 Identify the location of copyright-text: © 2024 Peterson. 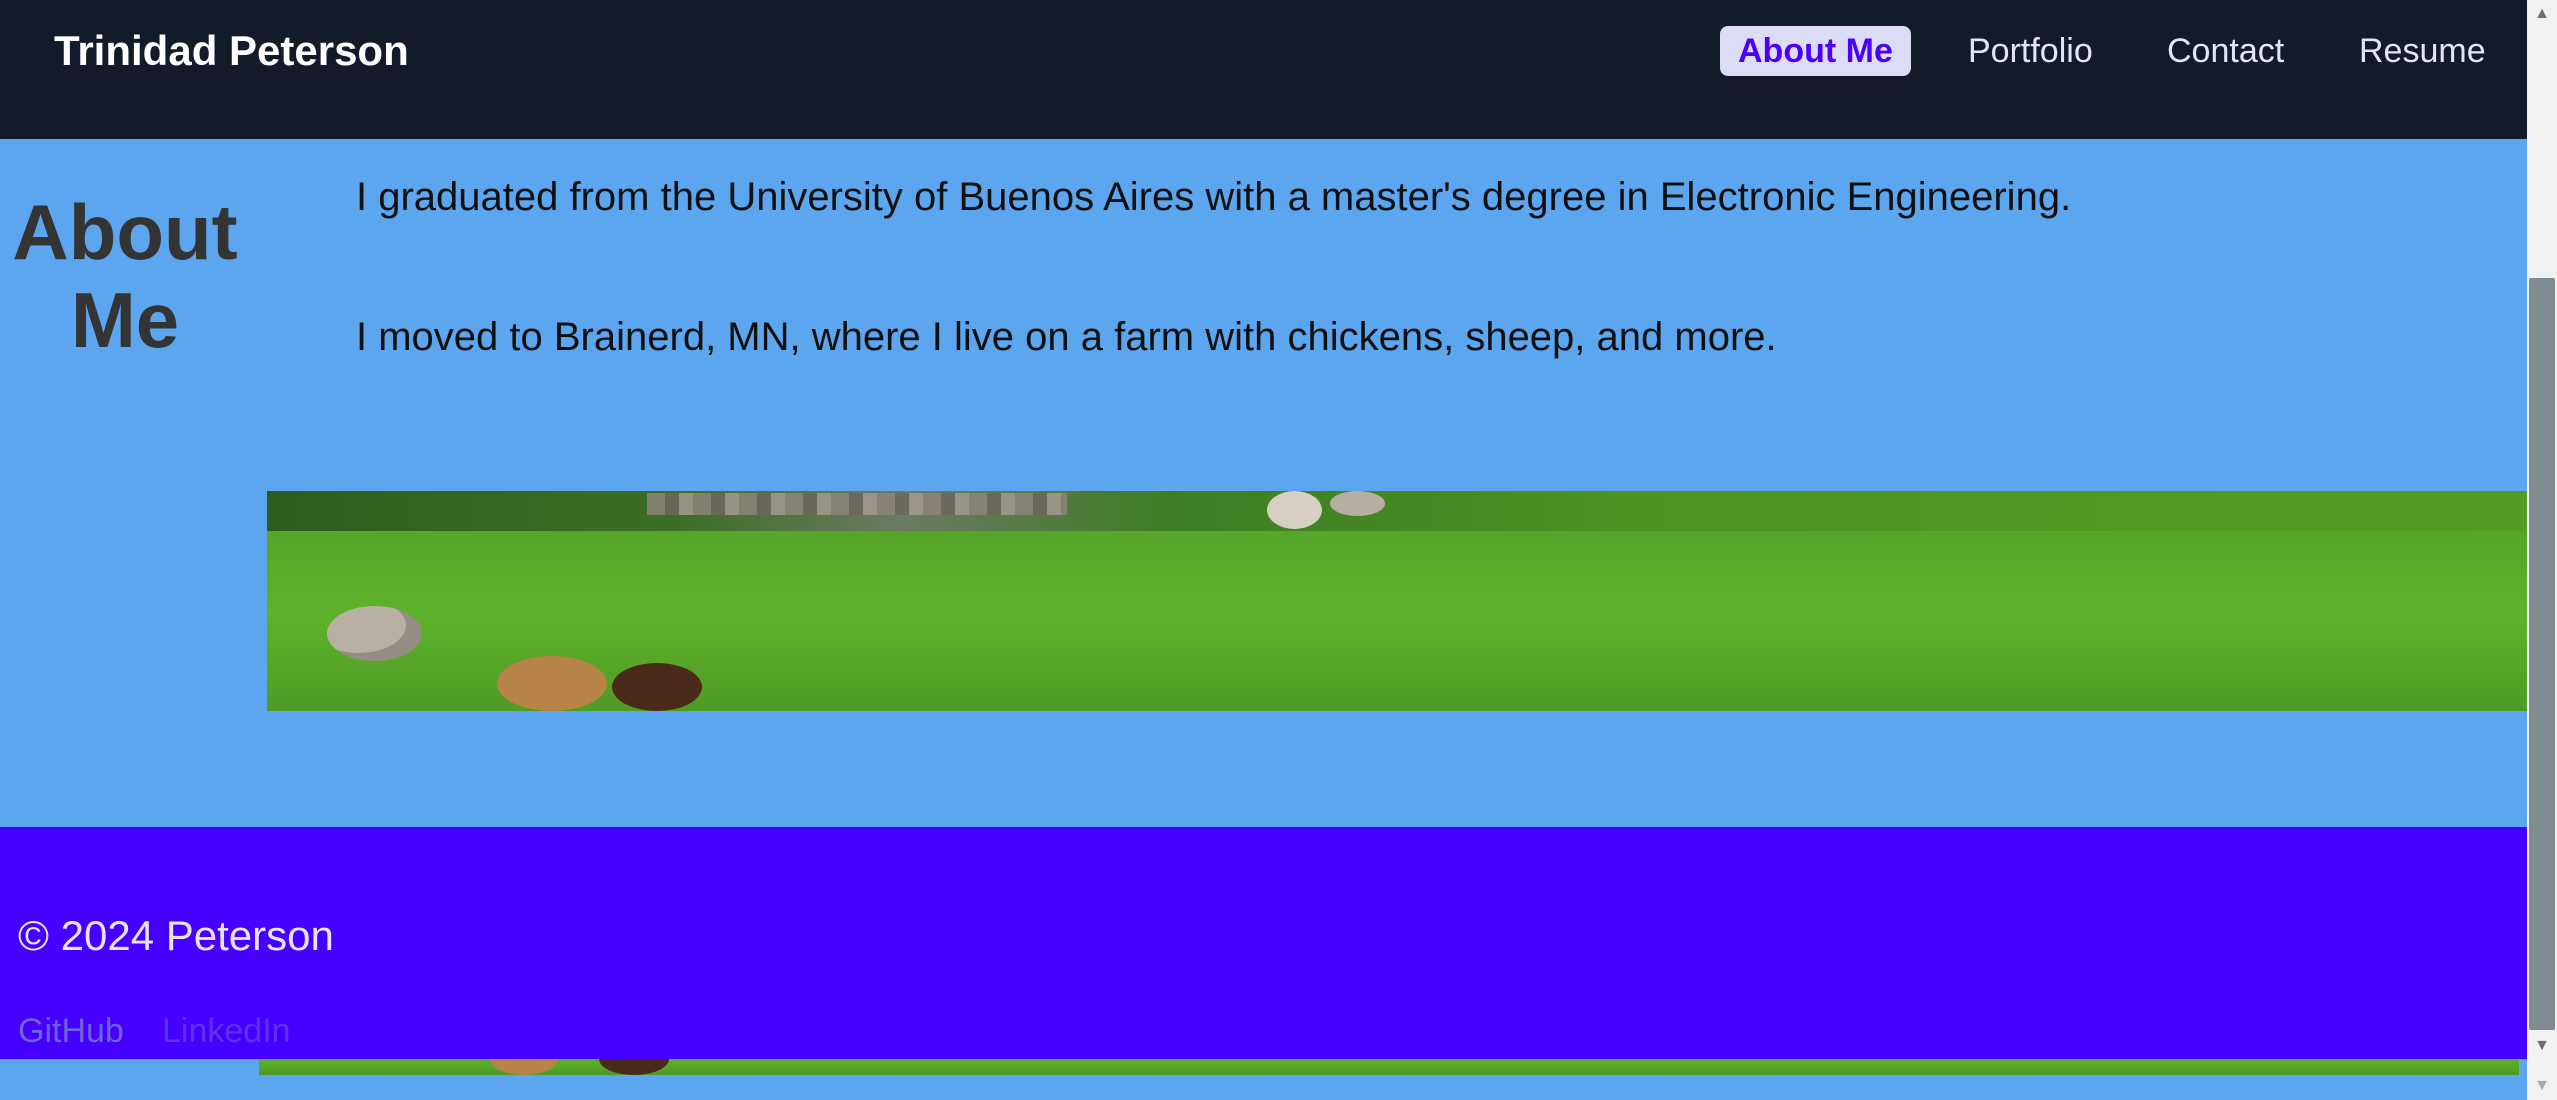
(176, 935).